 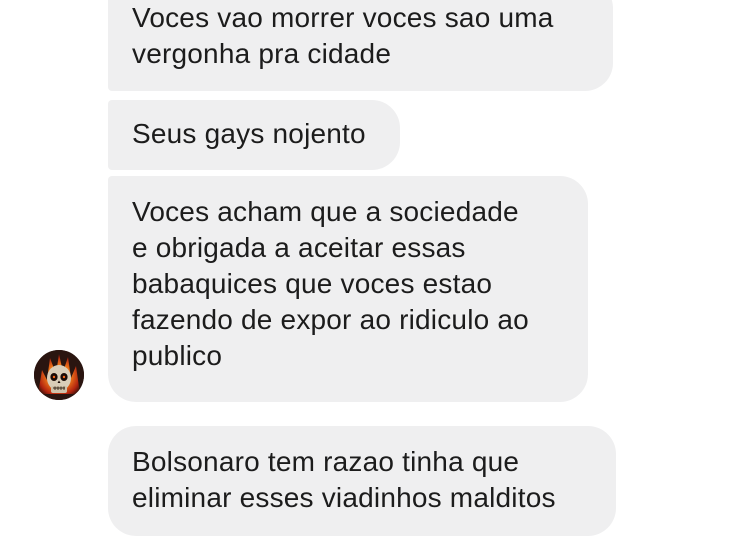 I want to click on sender-avatar, so click(x=59, y=375).